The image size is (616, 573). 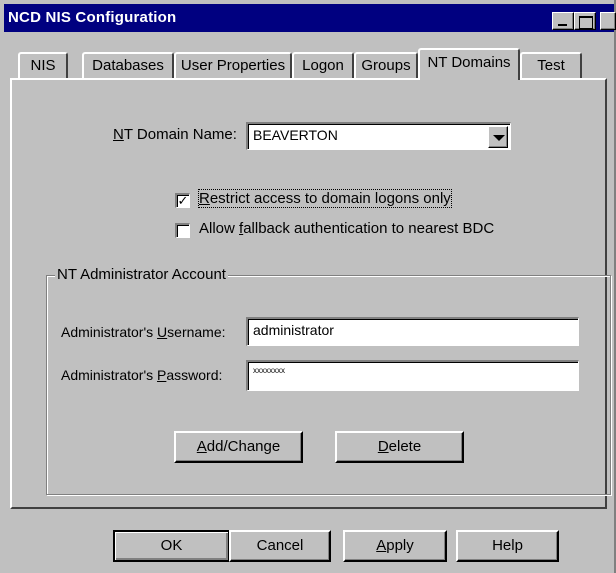 I want to click on close-button, so click(x=608, y=21).